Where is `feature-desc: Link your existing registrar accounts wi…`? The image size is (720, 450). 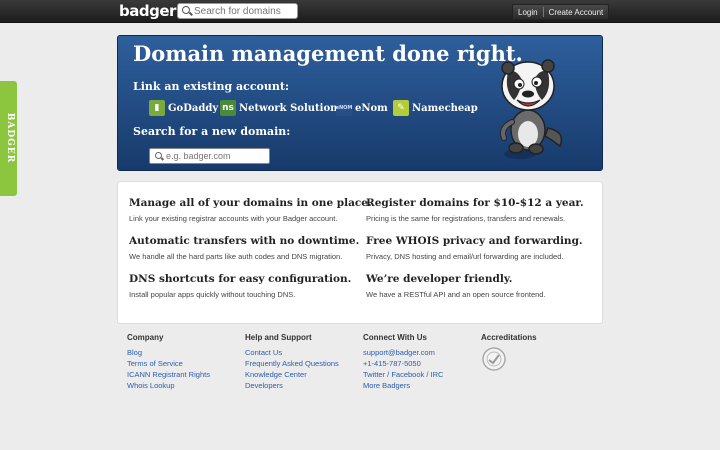
feature-desc: Link your existing registrar accounts wi… is located at coordinates (233, 218).